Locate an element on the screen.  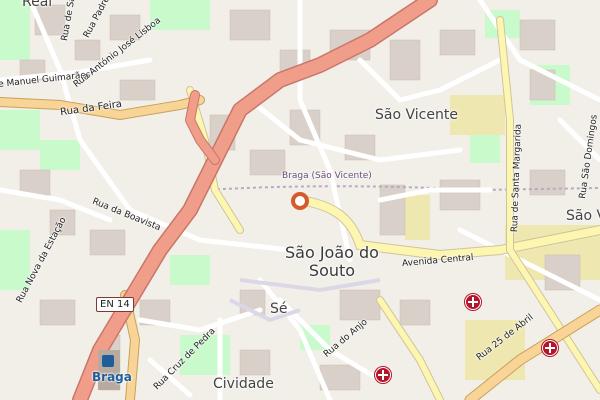
place-label-sao-vicente: São Vicente is located at coordinates (416, 115).